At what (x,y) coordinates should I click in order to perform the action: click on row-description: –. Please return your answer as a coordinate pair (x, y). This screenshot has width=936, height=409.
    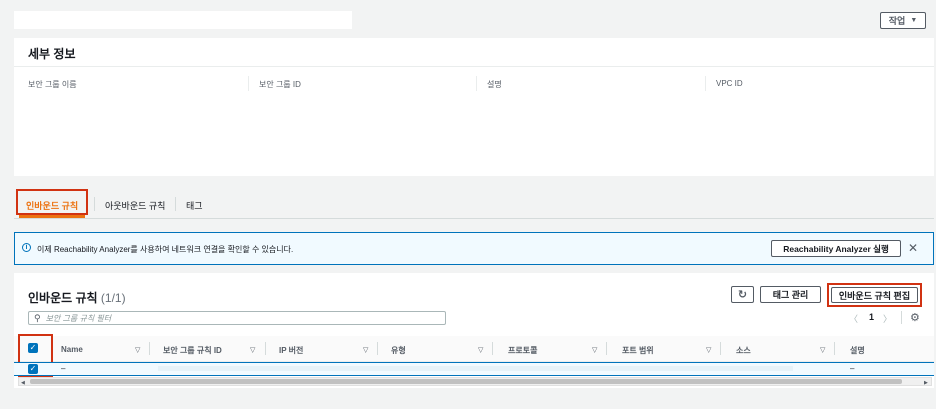
    Looking at the image, I should click on (852, 368).